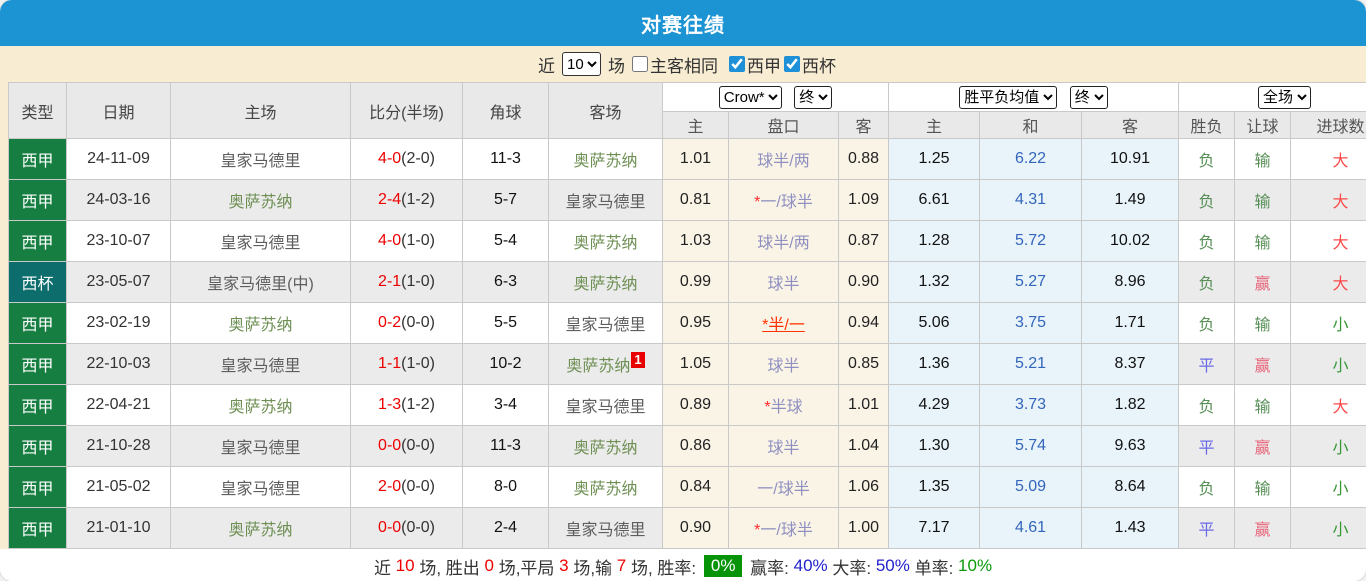 The height and width of the screenshot is (581, 1366). I want to click on handicap-line: *半/一, so click(783, 323).